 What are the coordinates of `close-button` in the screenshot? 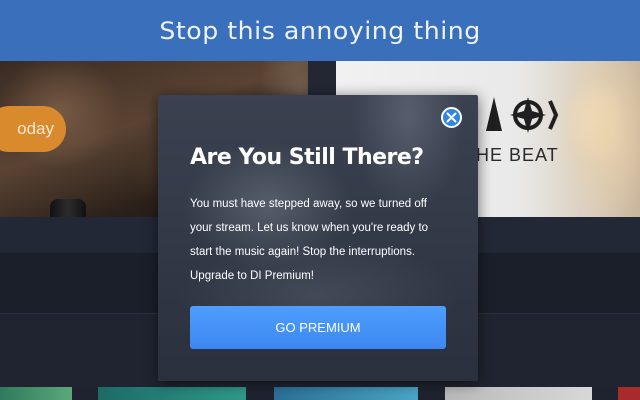 It's located at (451, 117).